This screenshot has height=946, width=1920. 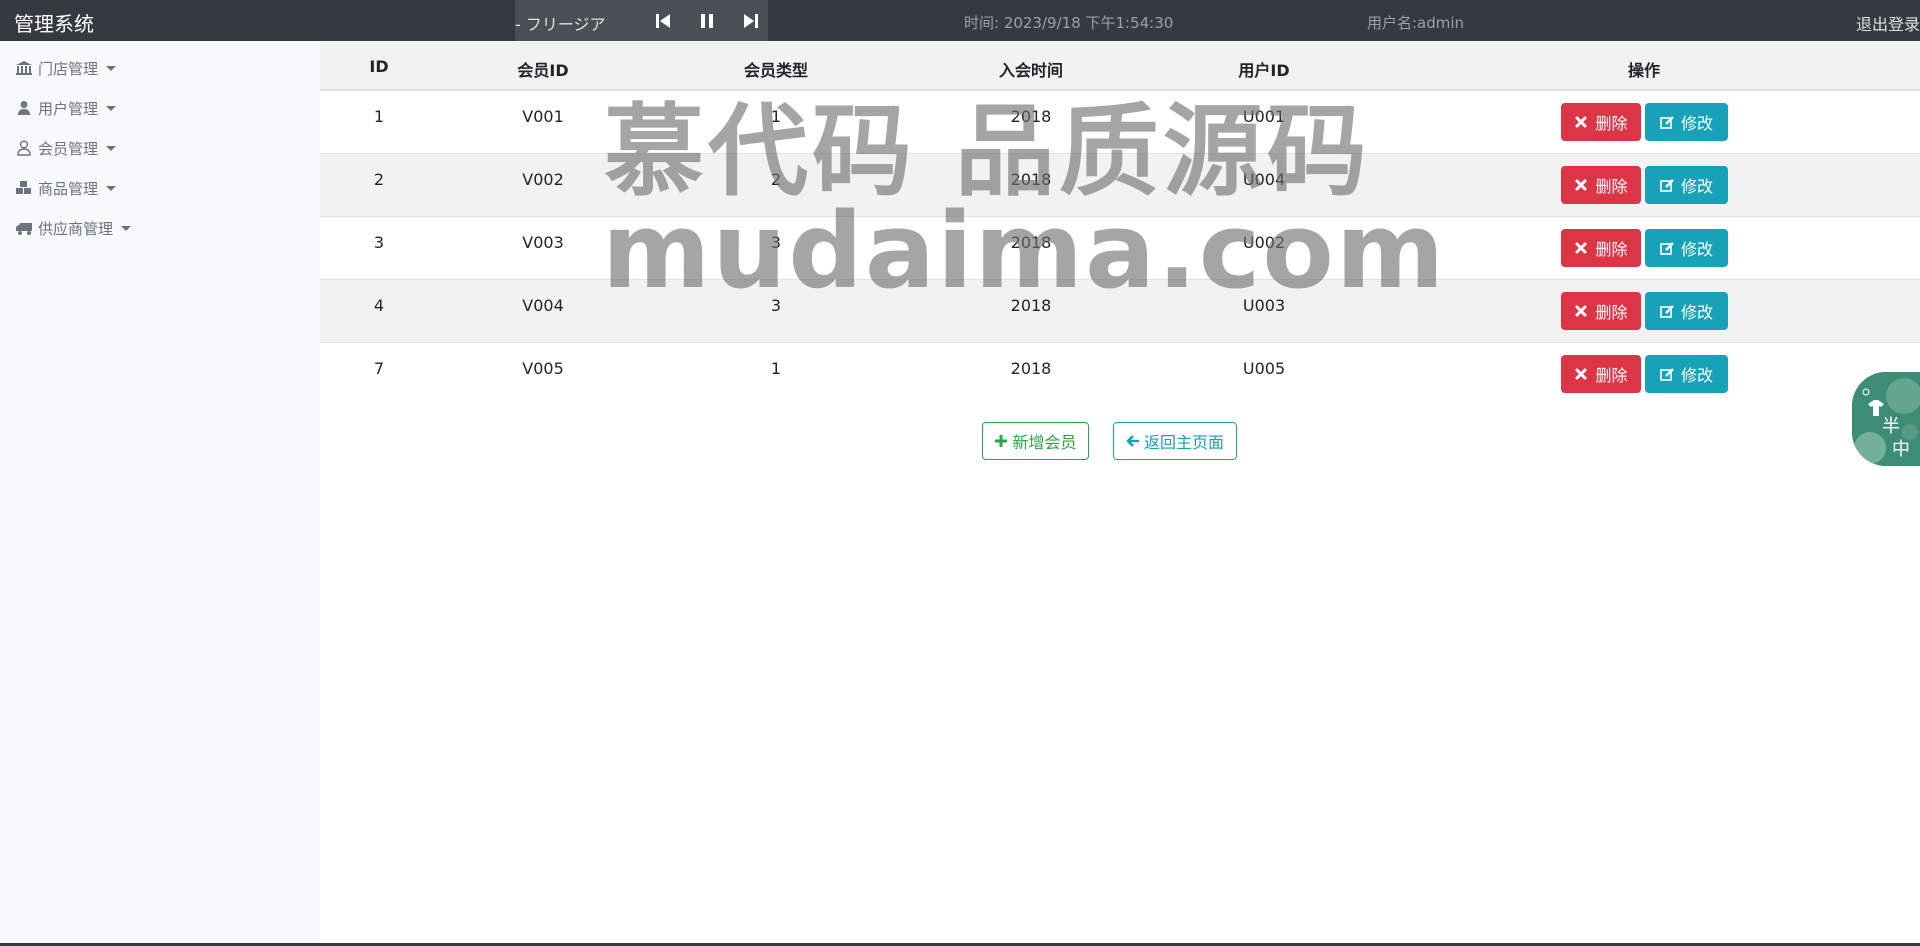 What do you see at coordinates (1888, 23) in the screenshot?
I see `logout-link: 退出登录` at bounding box center [1888, 23].